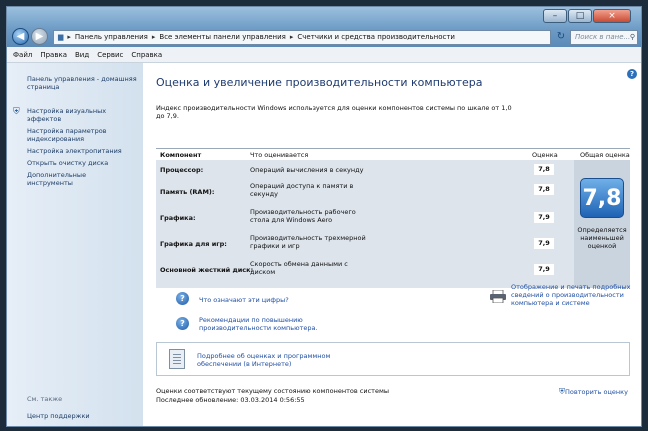 This screenshot has height=431, width=648. What do you see at coordinates (324, 55) in the screenshot?
I see `menu-bar: Файл Правка Вид Сервис Справка` at bounding box center [324, 55].